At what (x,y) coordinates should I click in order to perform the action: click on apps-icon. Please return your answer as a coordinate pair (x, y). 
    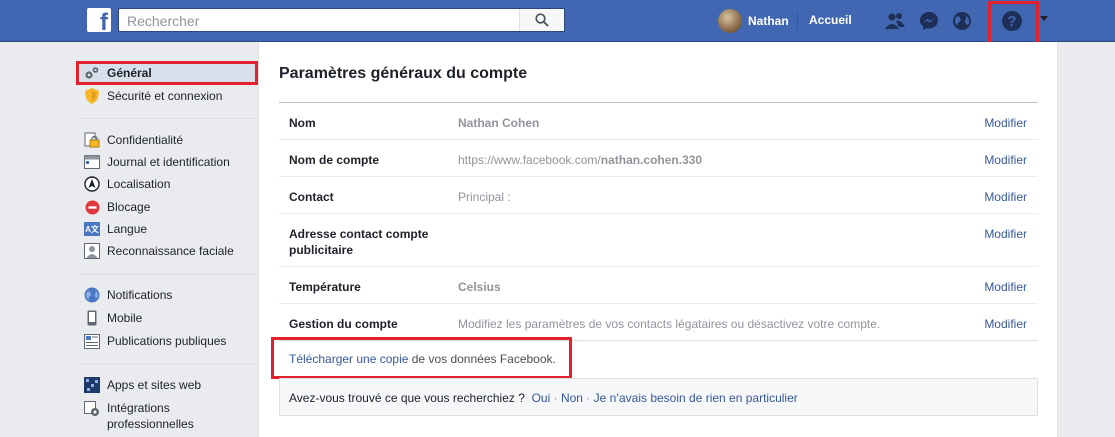
    Looking at the image, I should click on (92, 385).